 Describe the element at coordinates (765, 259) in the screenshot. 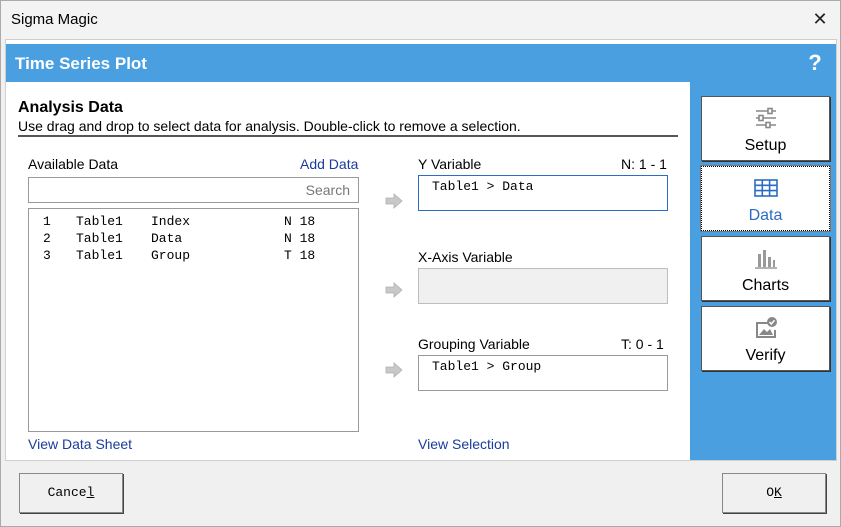

I see `bar-chart-icon` at that location.